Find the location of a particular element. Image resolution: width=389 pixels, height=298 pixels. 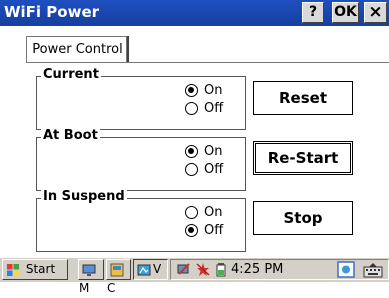

title-bar: WiFi Power ? OK × is located at coordinates (194, 13).